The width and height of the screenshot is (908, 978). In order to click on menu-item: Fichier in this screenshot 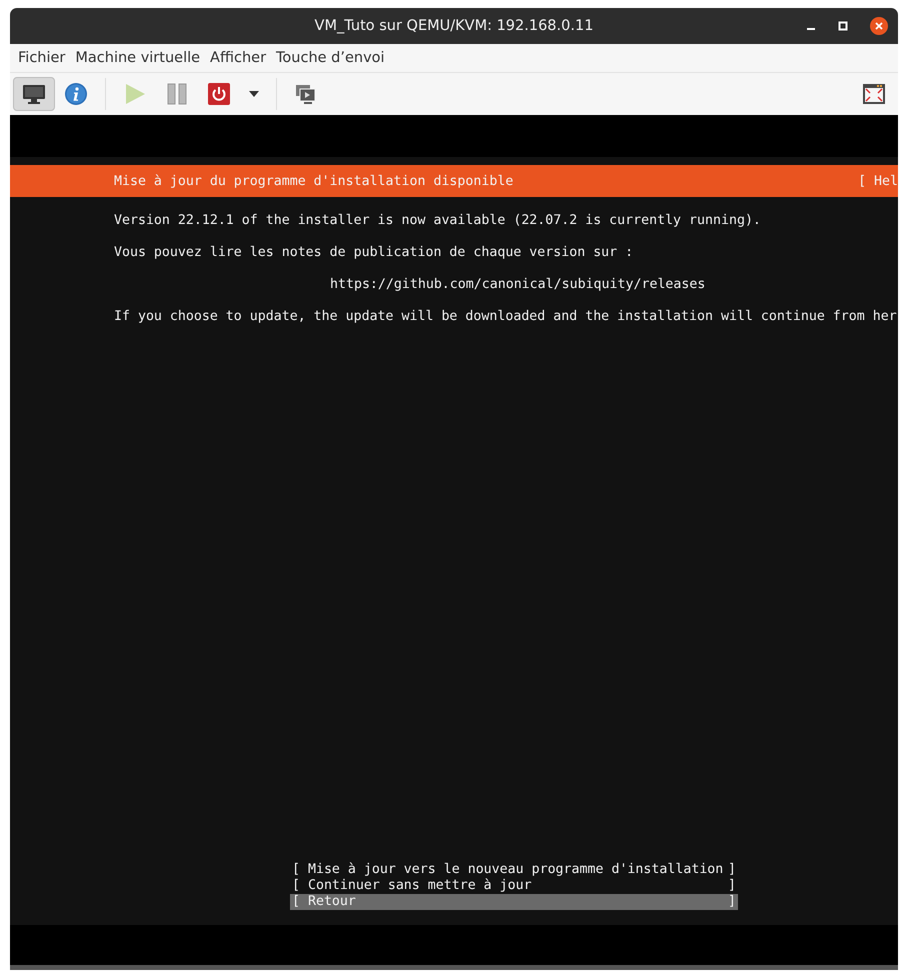, I will do `click(42, 58)`.